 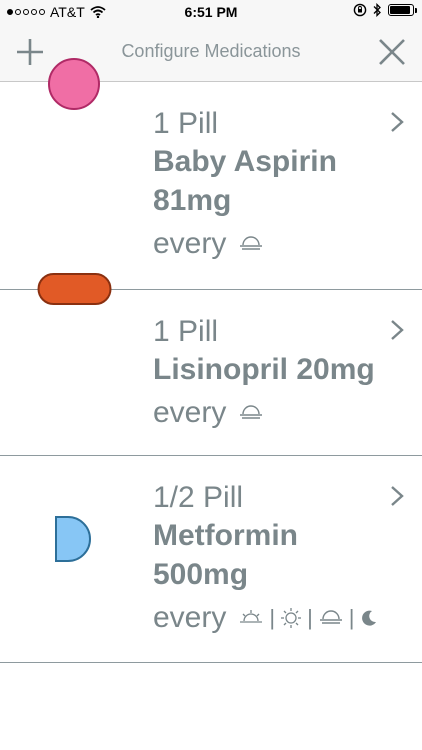 What do you see at coordinates (368, 618) in the screenshot?
I see `moon-icon` at bounding box center [368, 618].